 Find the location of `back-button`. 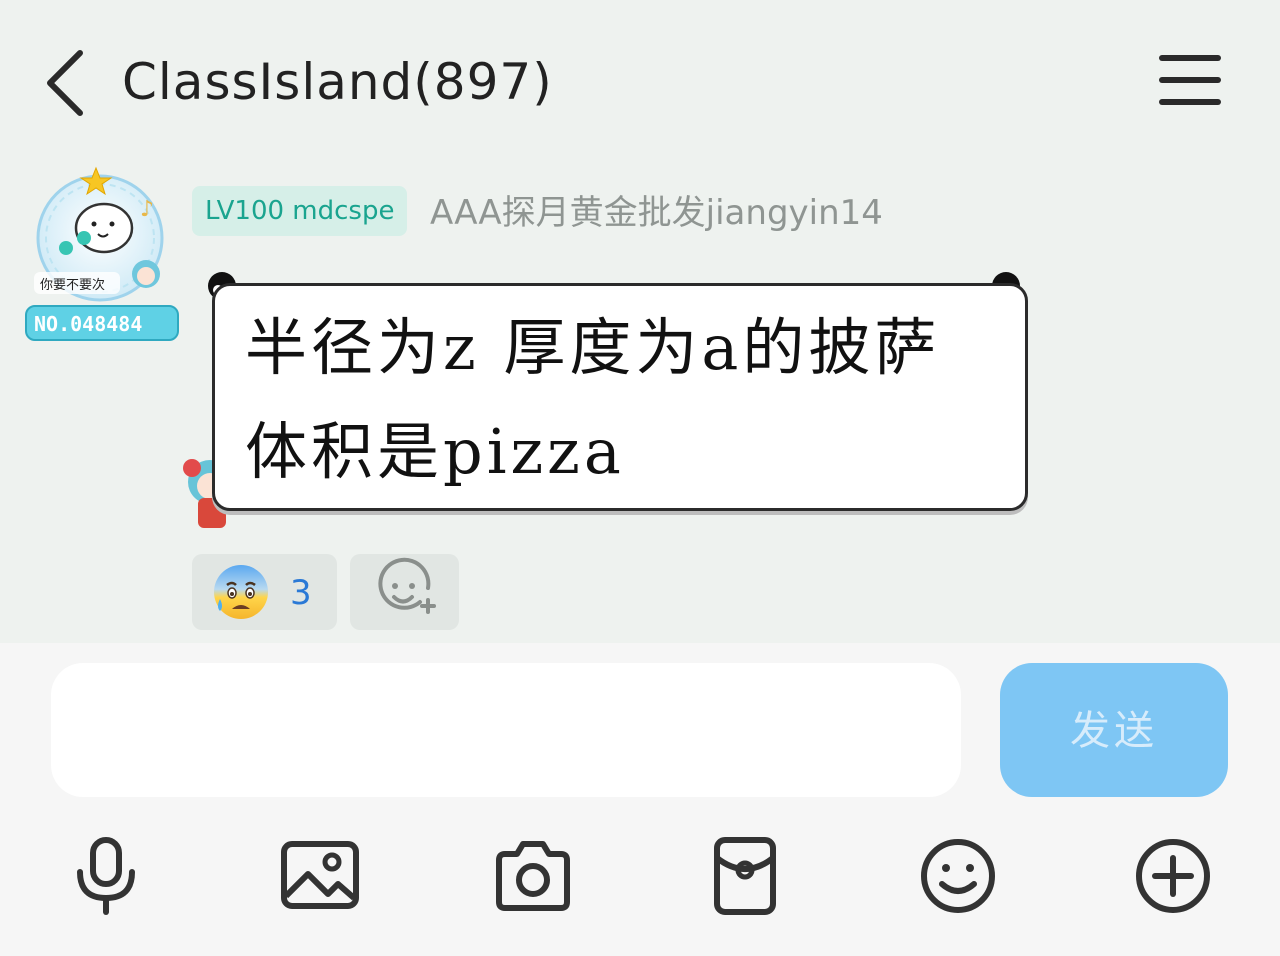

back-button is located at coordinates (70, 83).